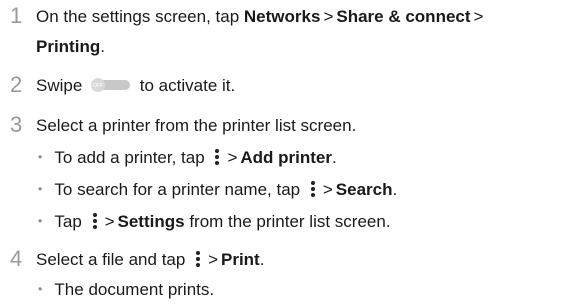 The height and width of the screenshot is (304, 587). What do you see at coordinates (150, 259) in the screenshot?
I see `step-4-line: Select a file and tap > Print.` at bounding box center [150, 259].